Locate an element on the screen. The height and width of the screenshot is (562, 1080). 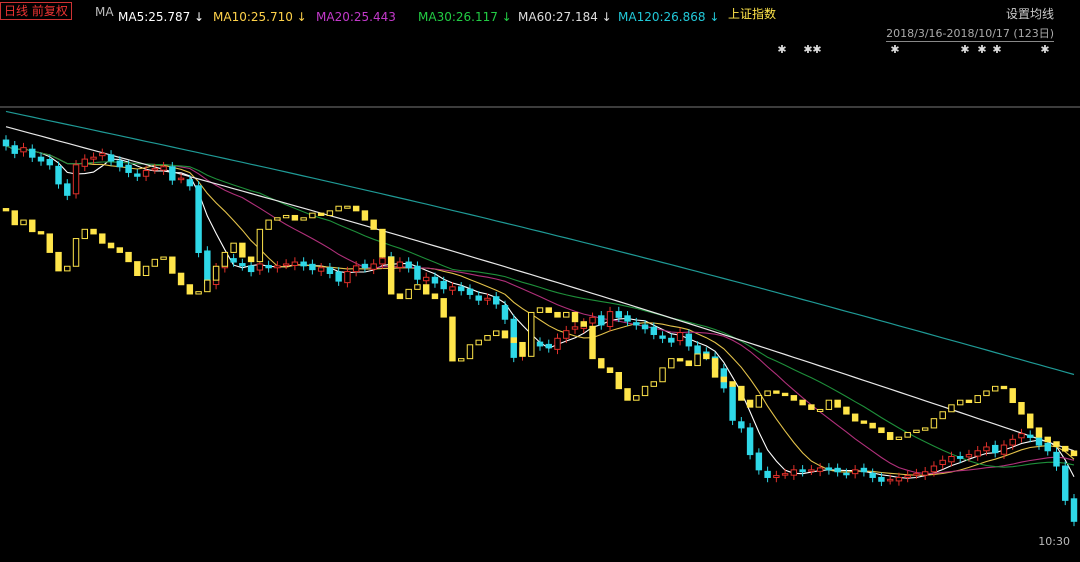
set-ma-button: 设置均线 is located at coordinates (1030, 13).